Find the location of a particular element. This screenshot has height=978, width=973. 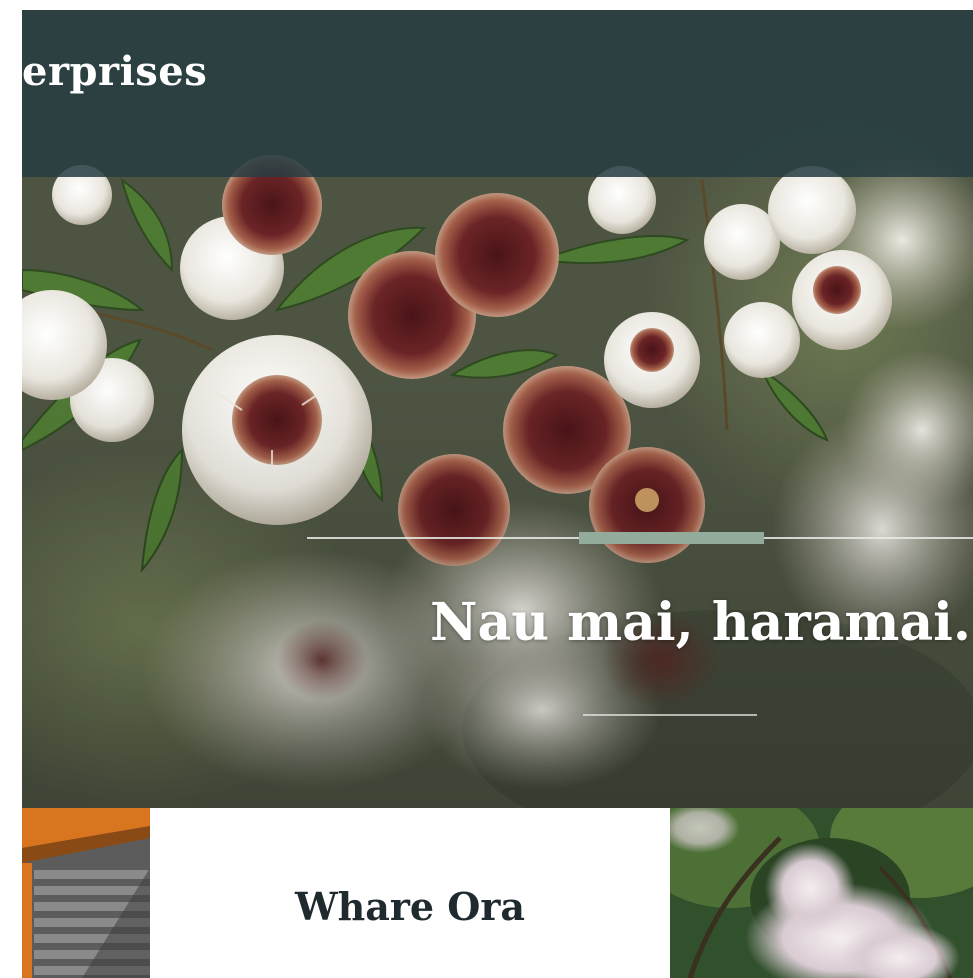

site-brand-name: erprises is located at coordinates (114, 71).